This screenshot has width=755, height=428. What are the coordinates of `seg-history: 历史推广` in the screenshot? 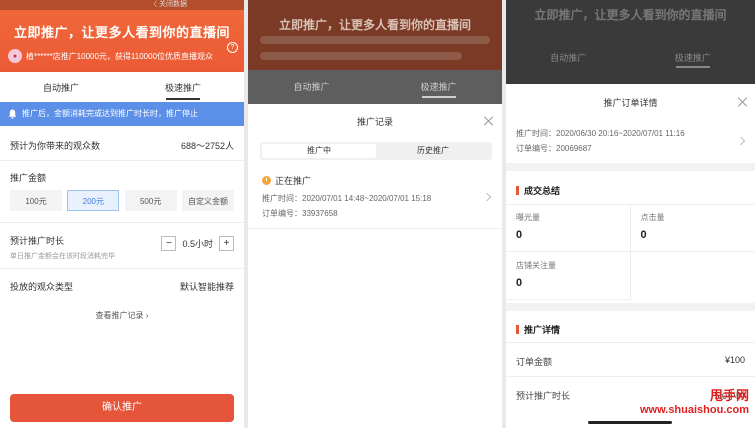 It's located at (433, 151).